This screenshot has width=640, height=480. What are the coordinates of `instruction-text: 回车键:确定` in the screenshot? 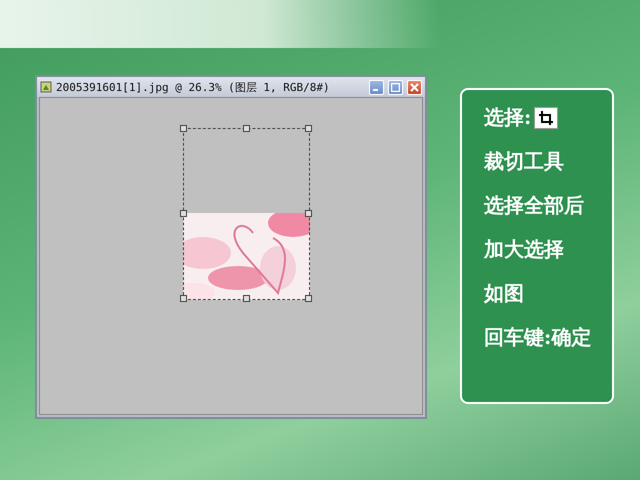 It's located at (538, 337).